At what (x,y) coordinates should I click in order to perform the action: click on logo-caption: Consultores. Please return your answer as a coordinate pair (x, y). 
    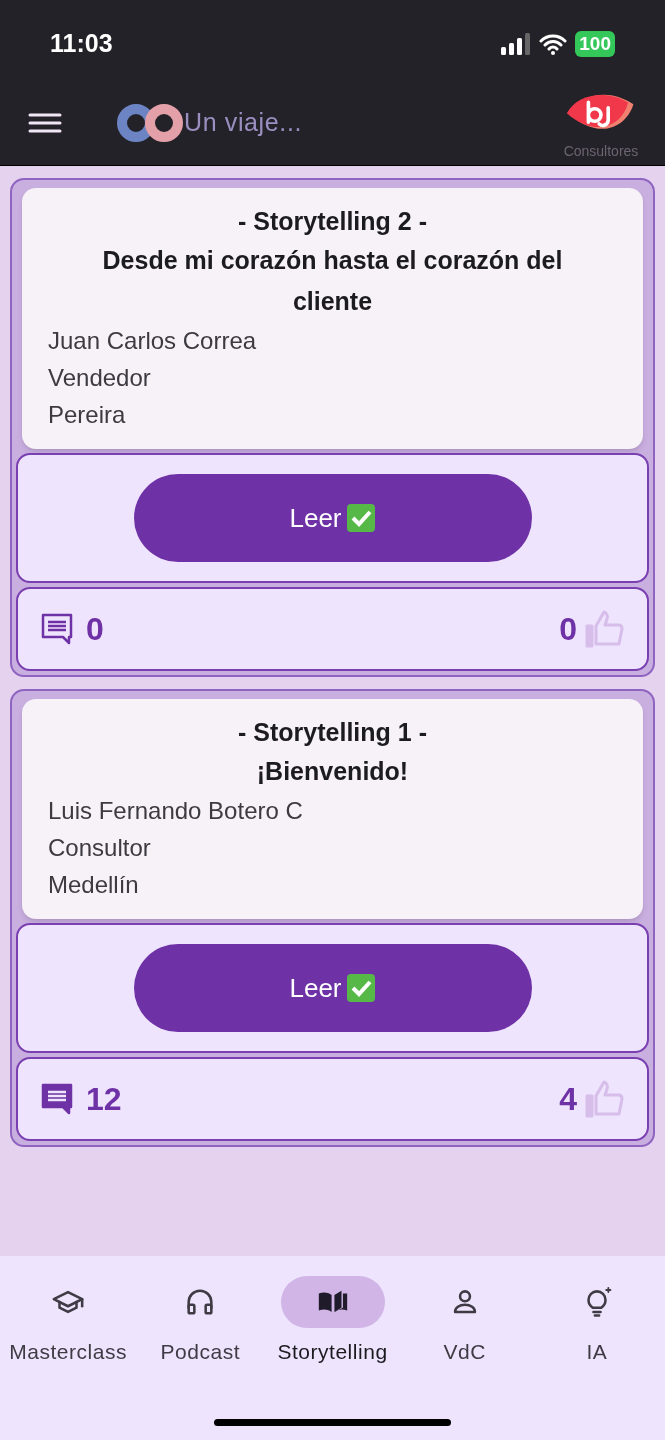
    Looking at the image, I should click on (601, 150).